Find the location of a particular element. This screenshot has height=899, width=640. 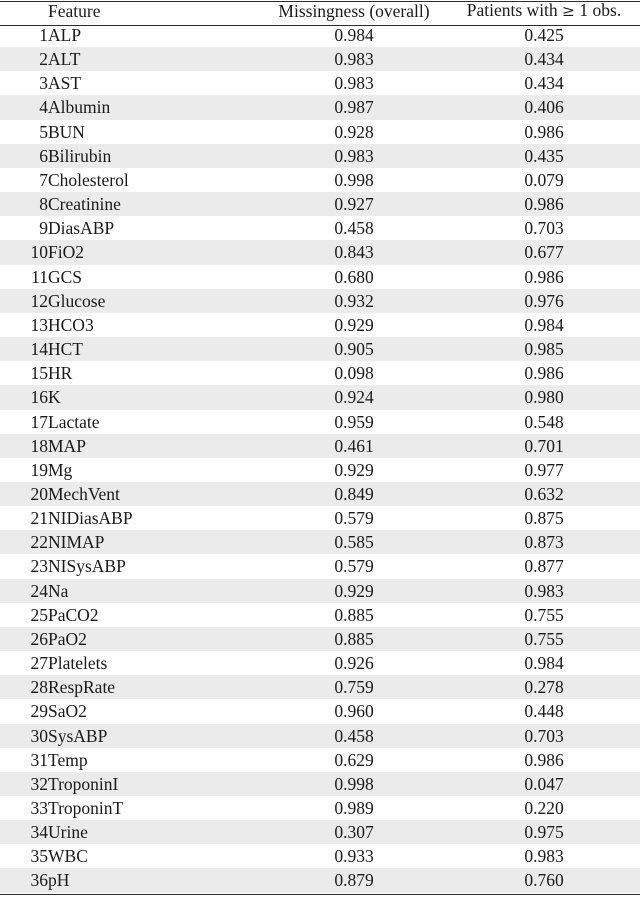

cell-index: 13 is located at coordinates (39, 324).